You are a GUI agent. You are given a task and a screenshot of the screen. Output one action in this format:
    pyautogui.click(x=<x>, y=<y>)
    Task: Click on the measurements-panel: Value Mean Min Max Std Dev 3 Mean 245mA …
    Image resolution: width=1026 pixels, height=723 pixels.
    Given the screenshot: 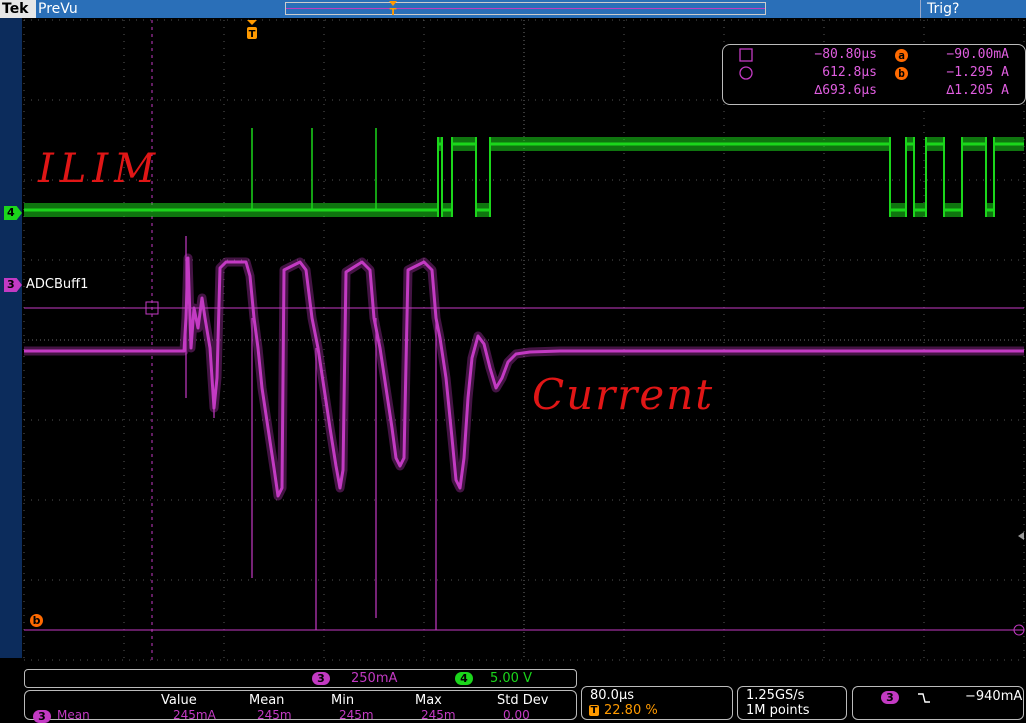 What is the action you would take?
    pyautogui.click(x=300, y=706)
    